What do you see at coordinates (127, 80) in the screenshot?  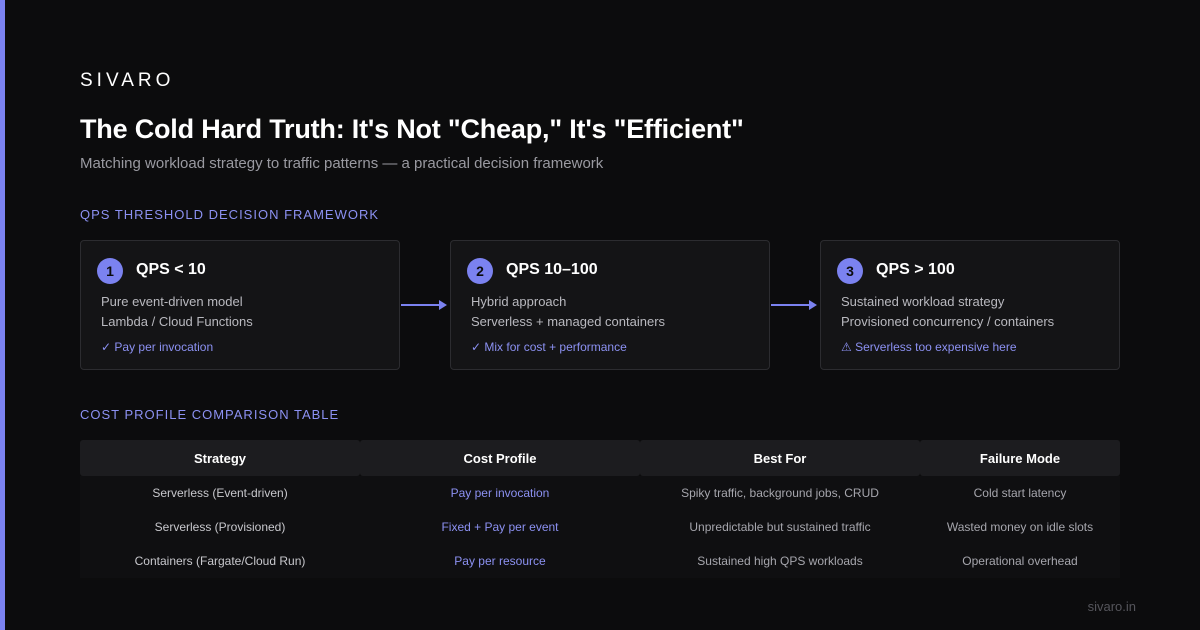 I see `brand-logo: SIVARO` at bounding box center [127, 80].